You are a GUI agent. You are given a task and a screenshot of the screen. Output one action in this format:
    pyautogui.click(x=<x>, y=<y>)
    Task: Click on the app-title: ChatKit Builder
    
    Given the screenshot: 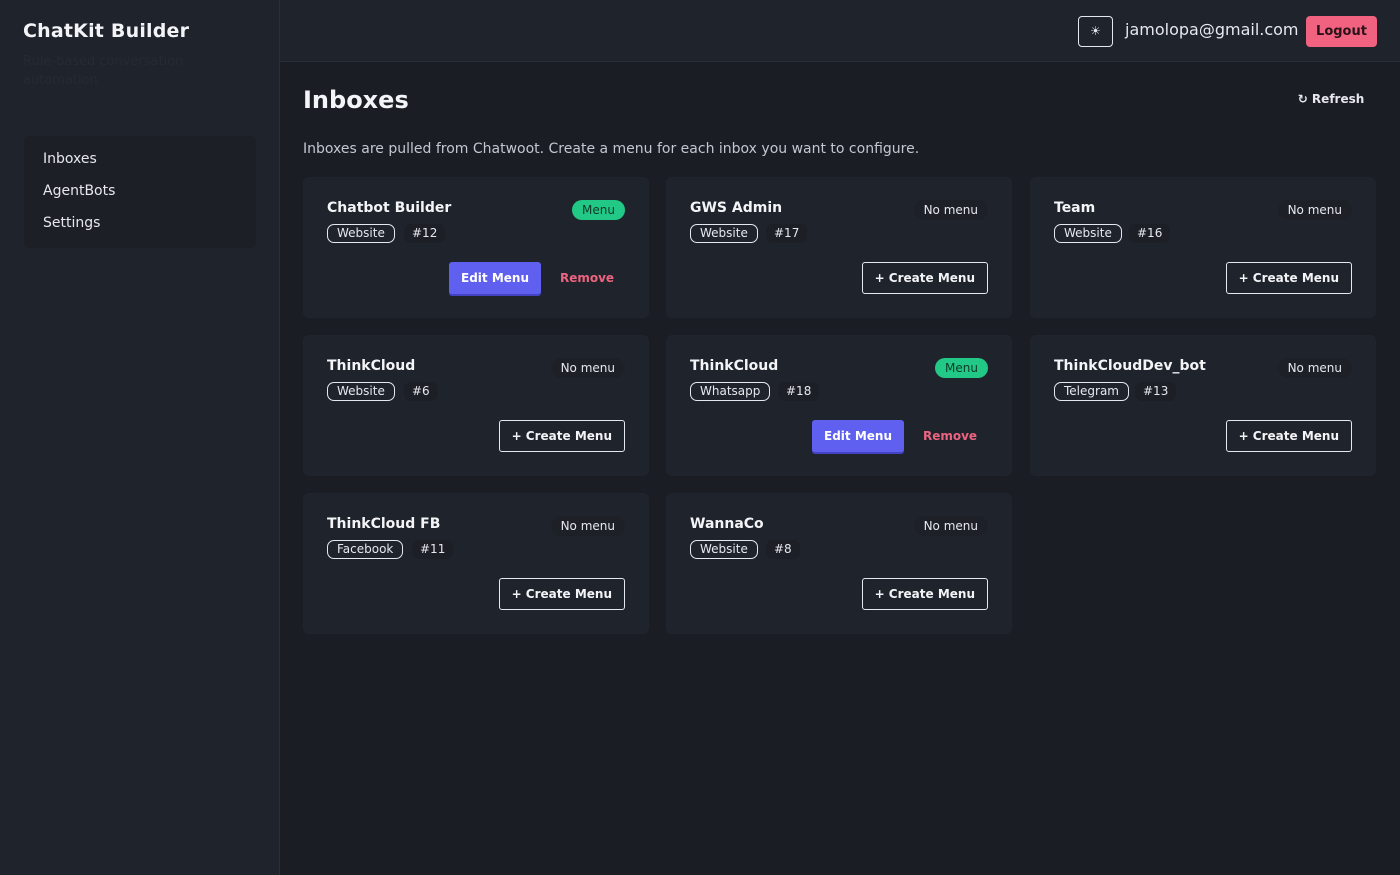 What is the action you would take?
    pyautogui.click(x=106, y=31)
    